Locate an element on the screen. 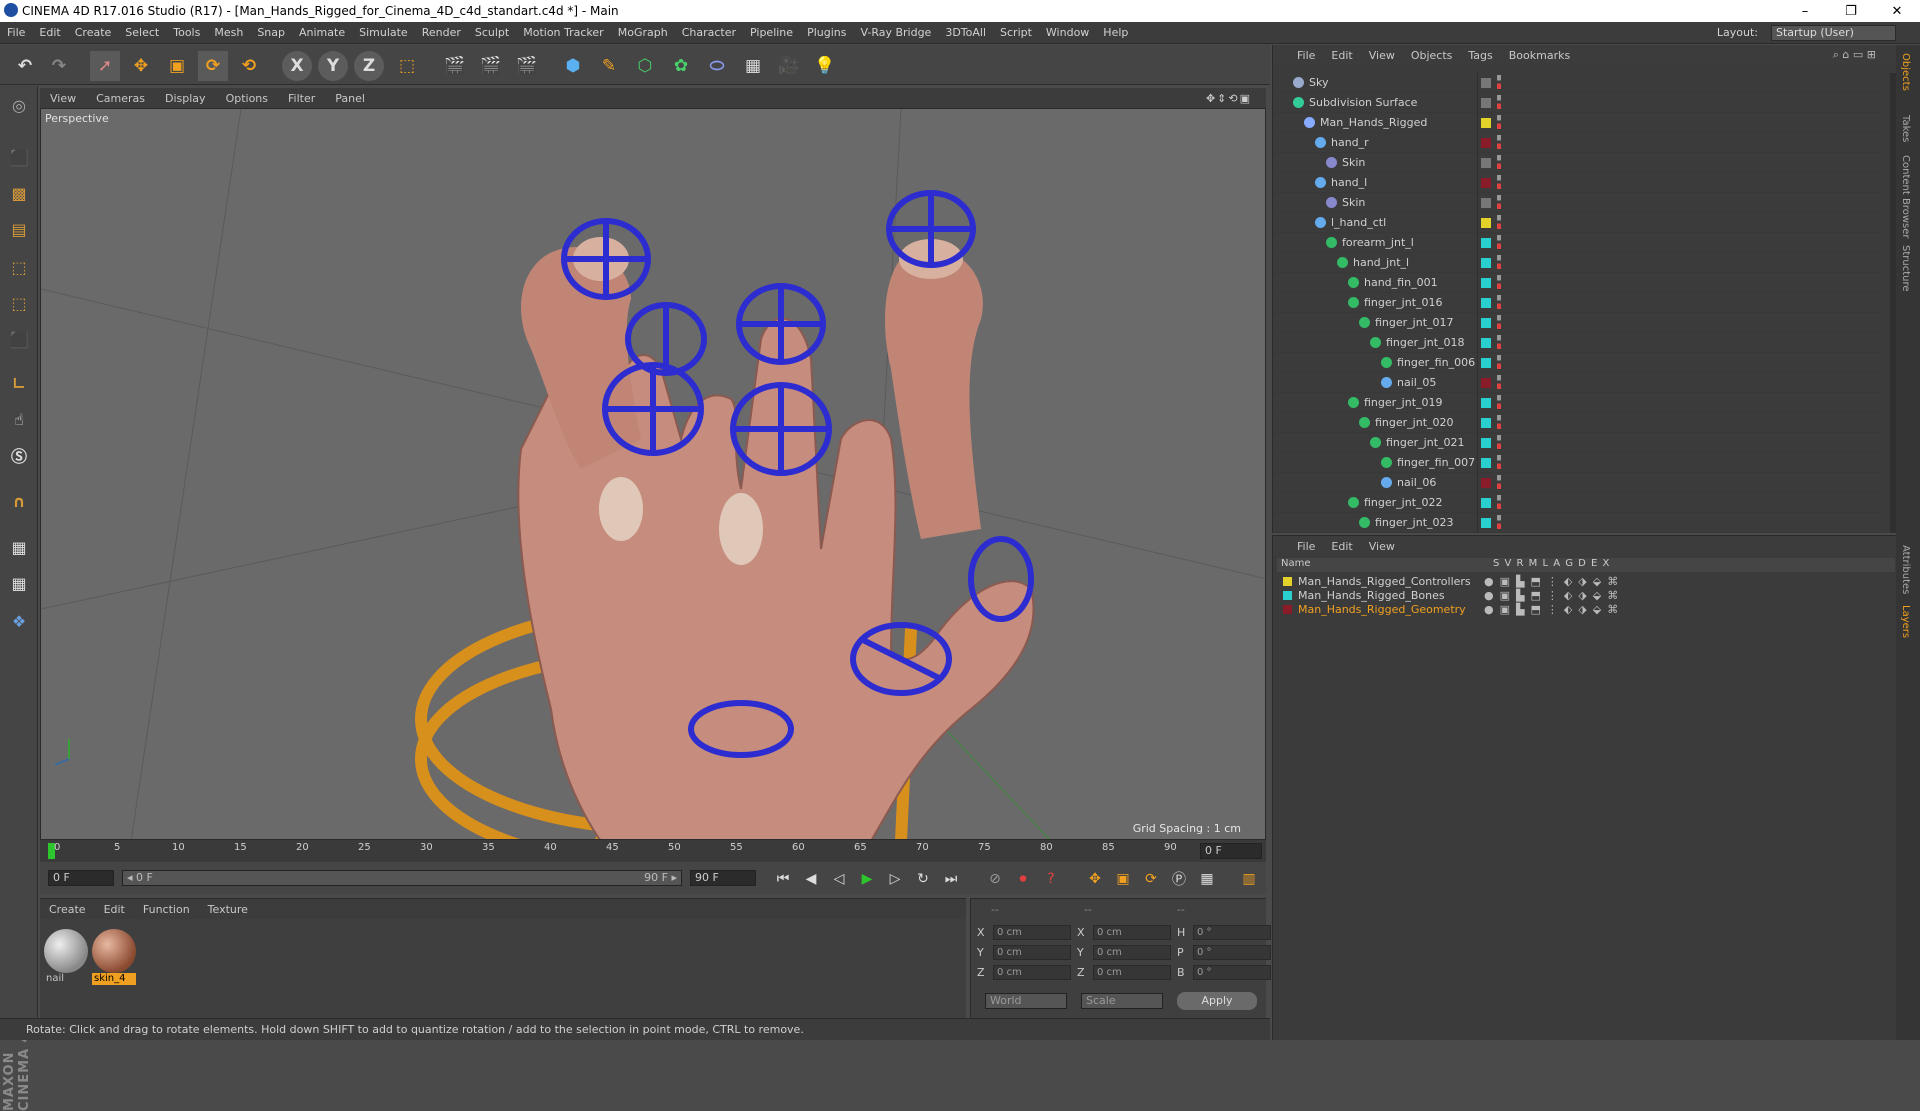  axis-mode-icon: ∟ is located at coordinates (19, 383).